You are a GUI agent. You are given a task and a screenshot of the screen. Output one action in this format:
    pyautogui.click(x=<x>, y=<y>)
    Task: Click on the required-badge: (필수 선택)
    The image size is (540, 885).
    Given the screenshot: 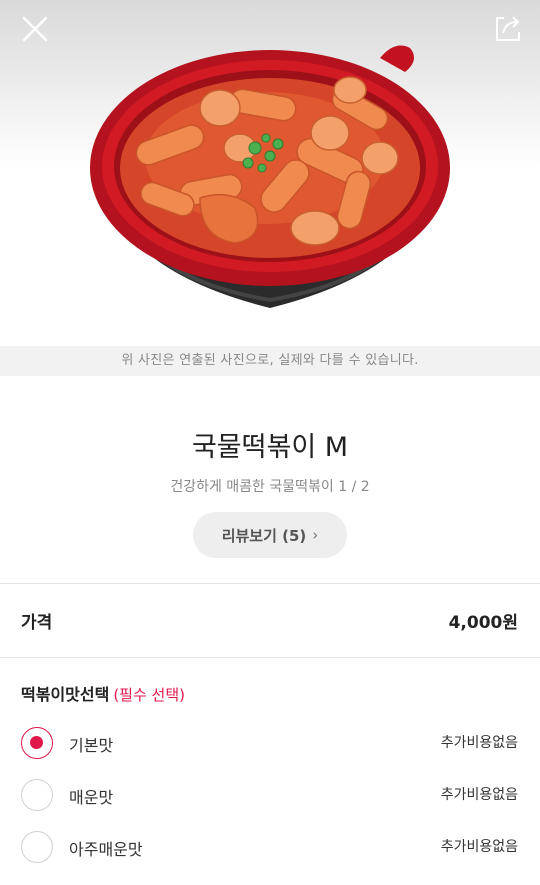 What is the action you would take?
    pyautogui.click(x=149, y=695)
    